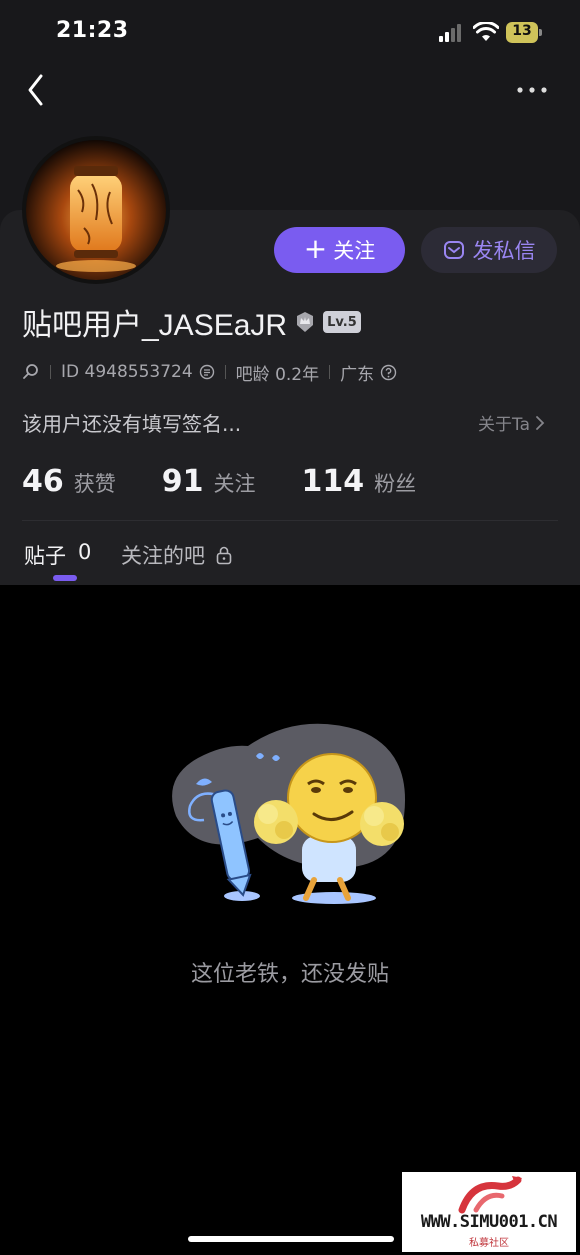 The width and height of the screenshot is (580, 1255). I want to click on about-link: 关于Ta, so click(512, 422).